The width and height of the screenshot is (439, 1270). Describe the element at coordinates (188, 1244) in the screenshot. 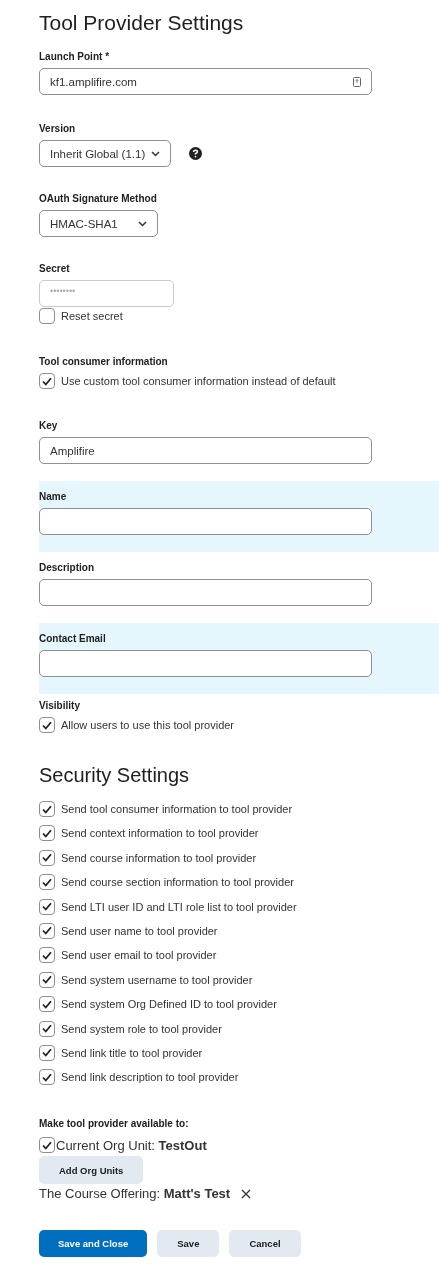

I see `action-button: Save` at that location.